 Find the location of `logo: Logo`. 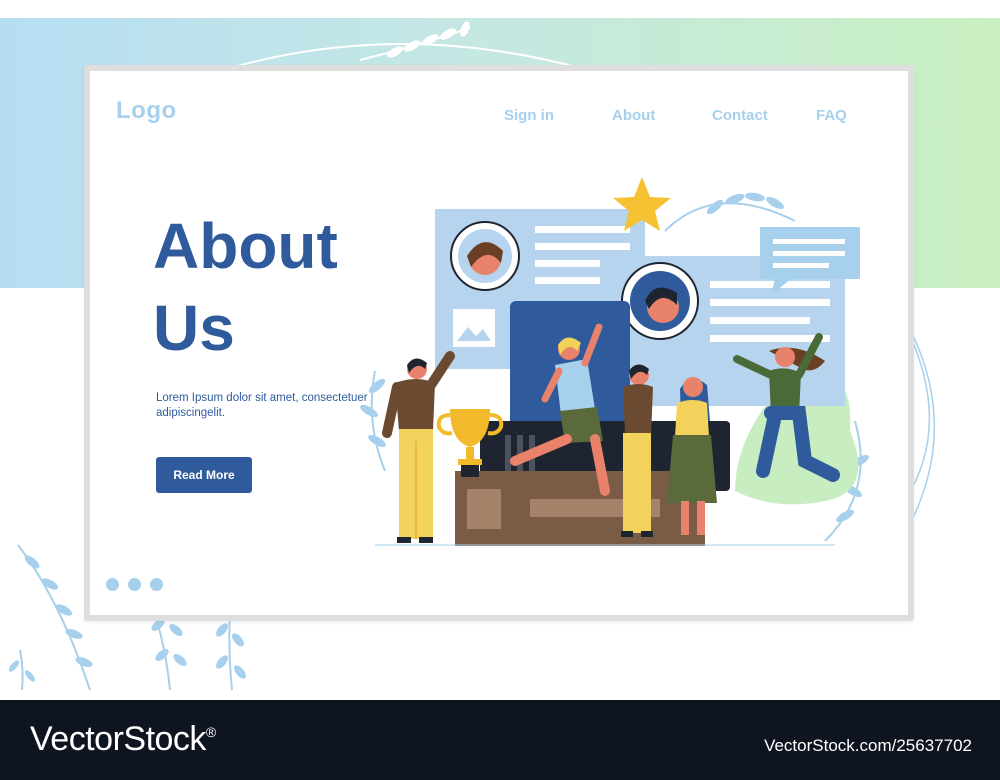

logo: Logo is located at coordinates (146, 111).